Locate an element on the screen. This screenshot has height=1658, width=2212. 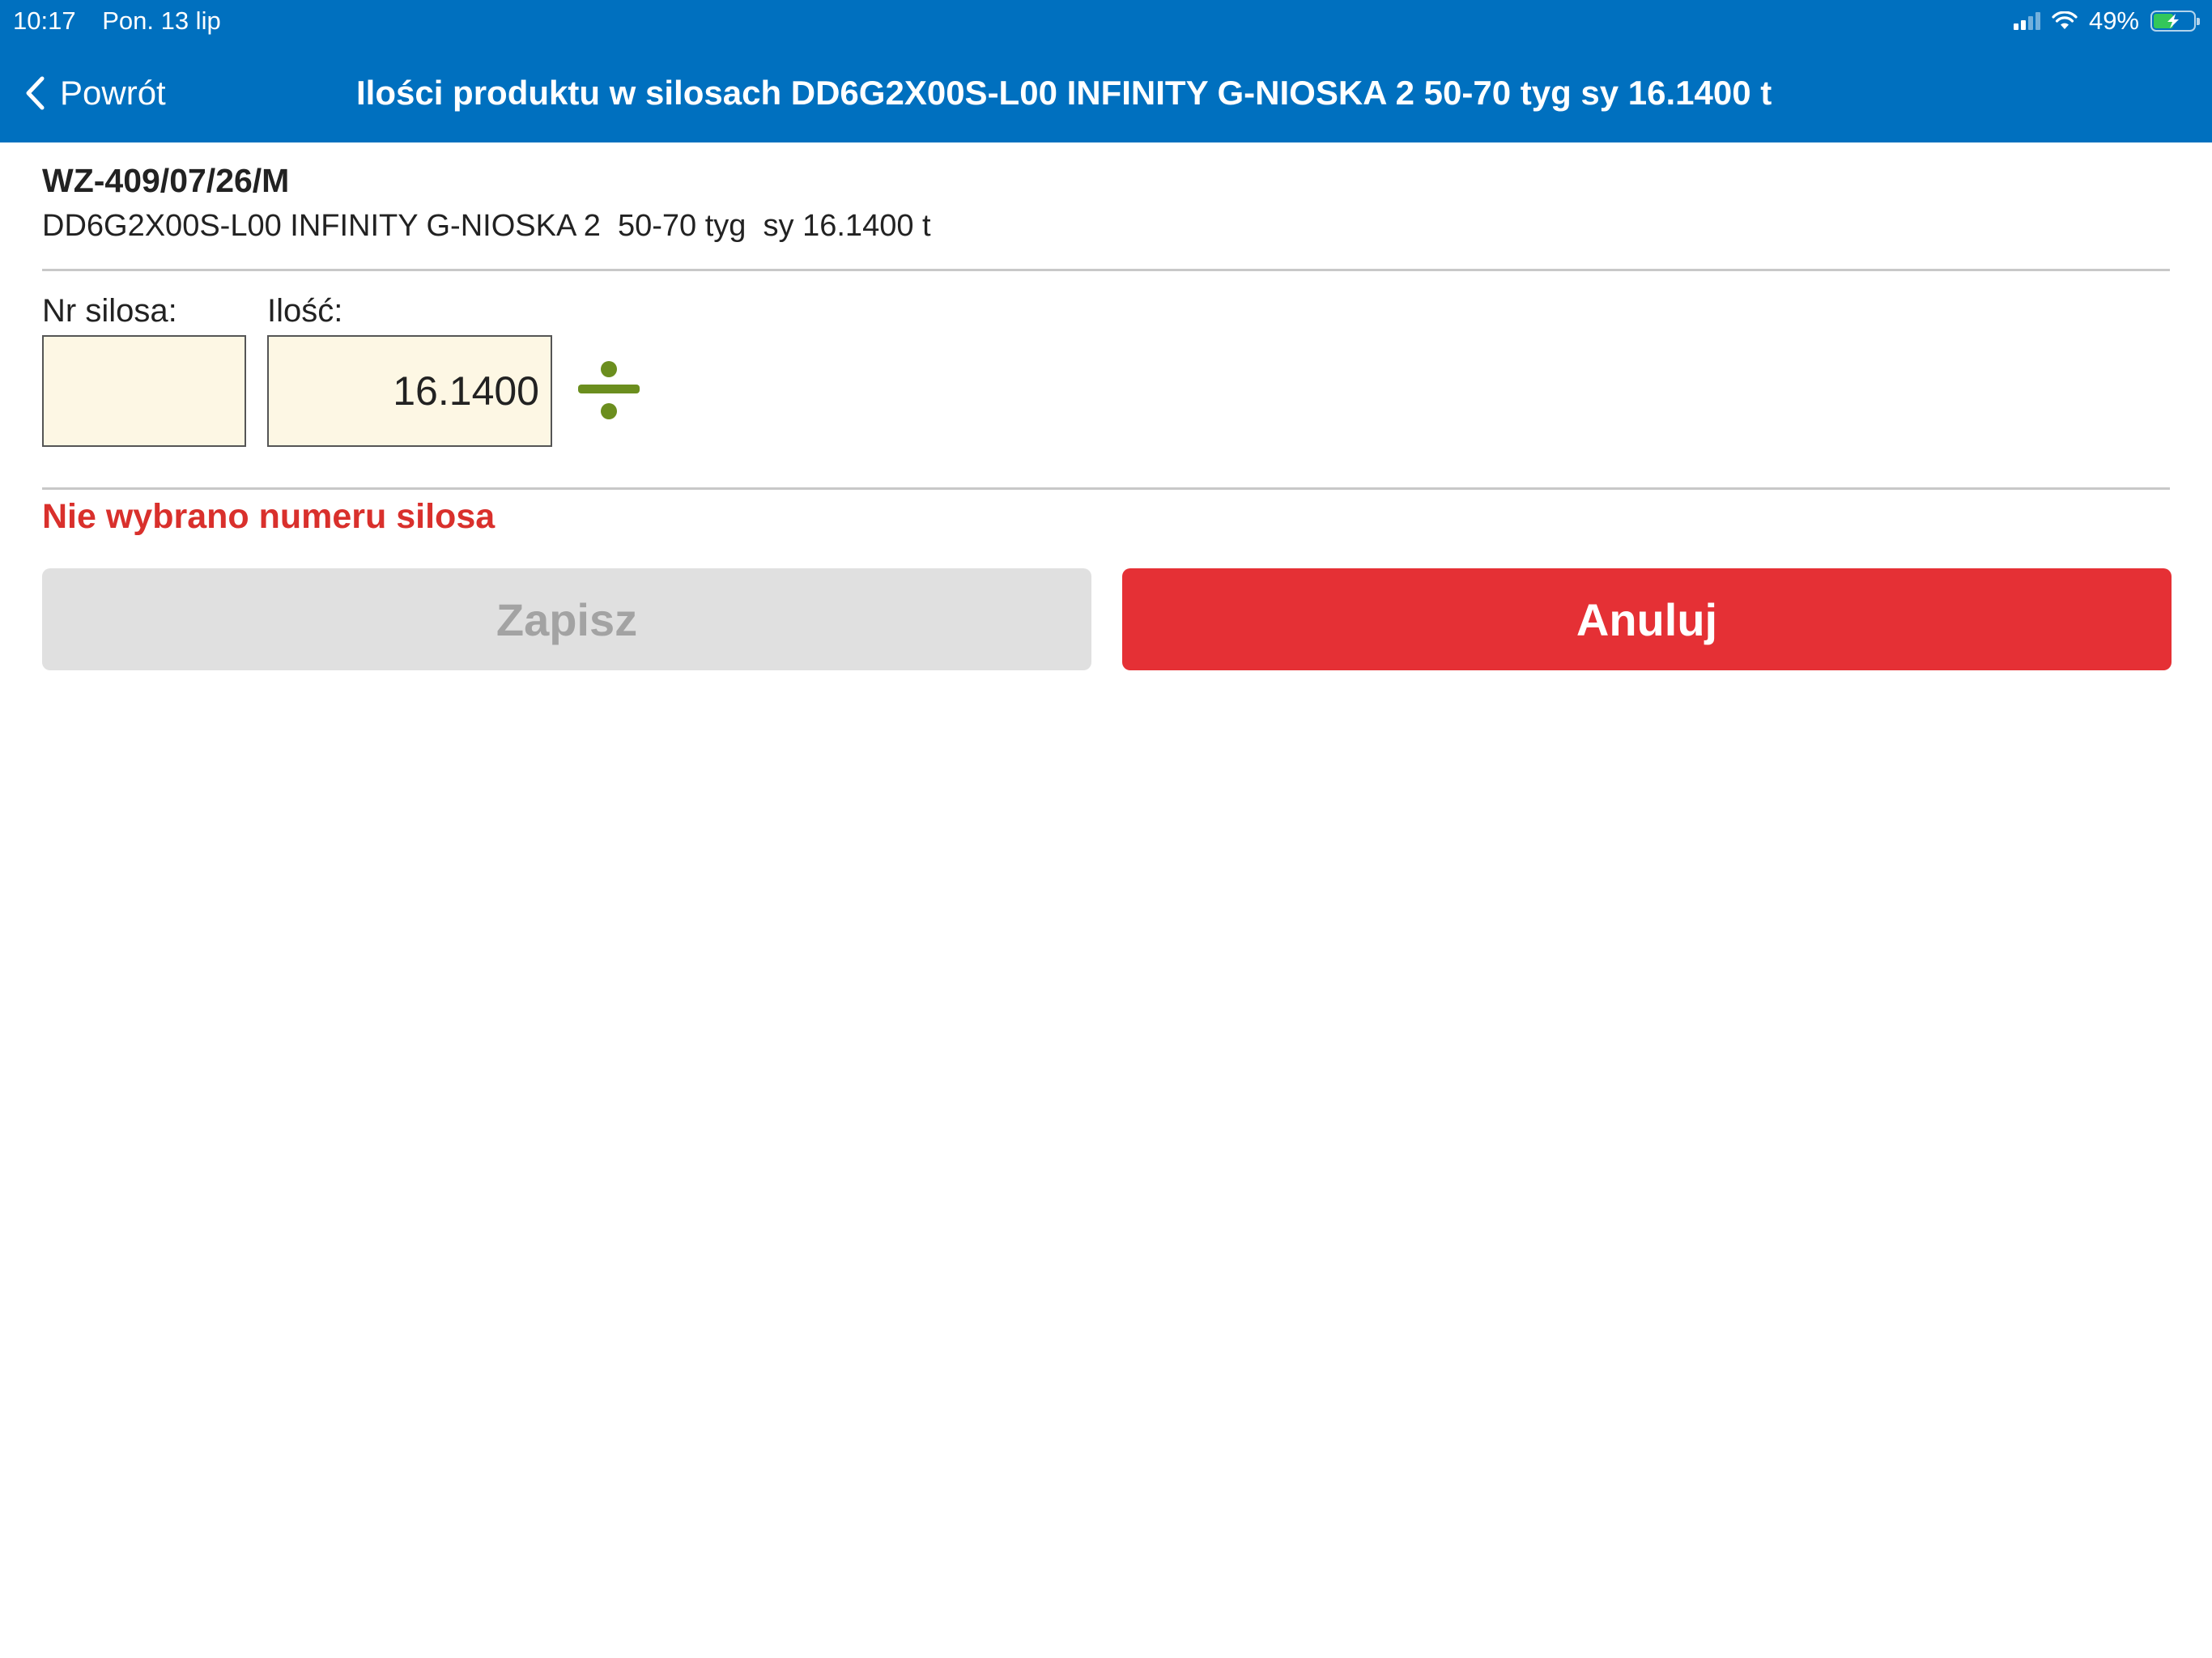
battery-percent: 49% is located at coordinates (2114, 20).